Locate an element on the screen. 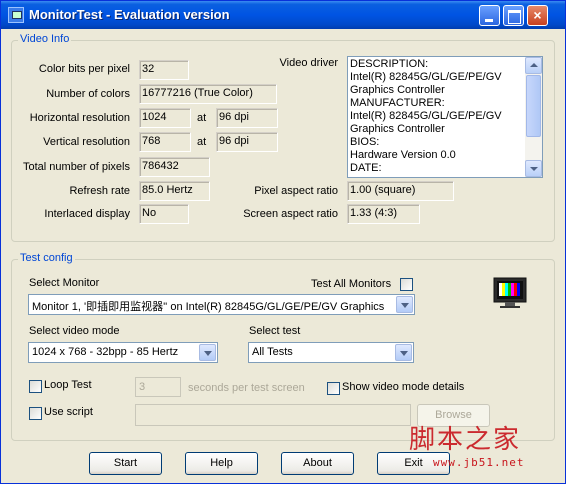 The image size is (566, 484). video-mode-value: 1024 x 768 - 32bpp - 85 Hertz is located at coordinates (105, 352).